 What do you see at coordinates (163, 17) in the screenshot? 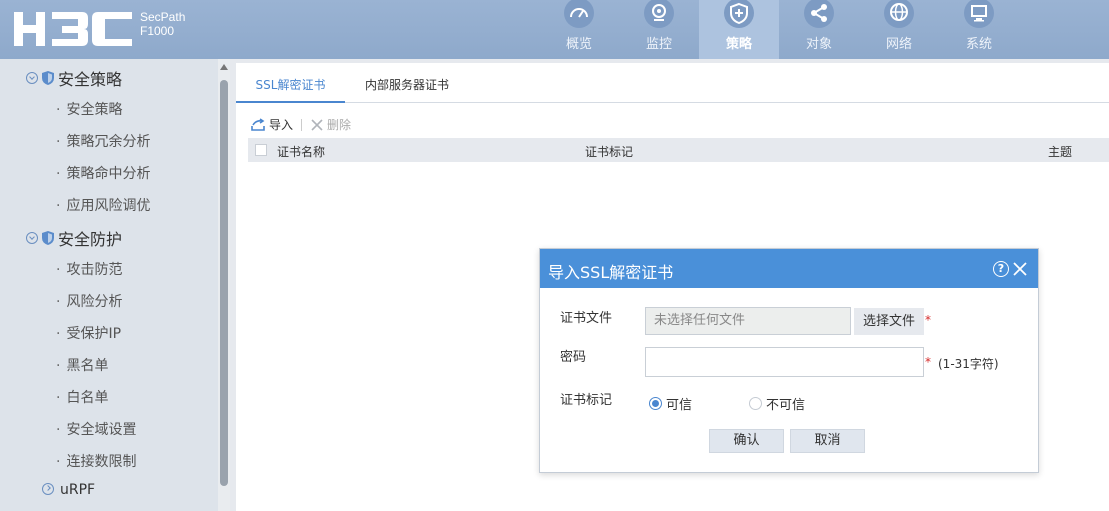
I see `product-line: SecPath` at bounding box center [163, 17].